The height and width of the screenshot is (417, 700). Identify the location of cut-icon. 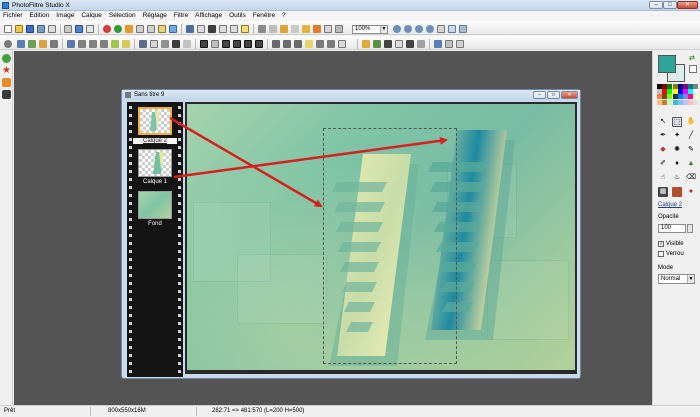
(140, 29).